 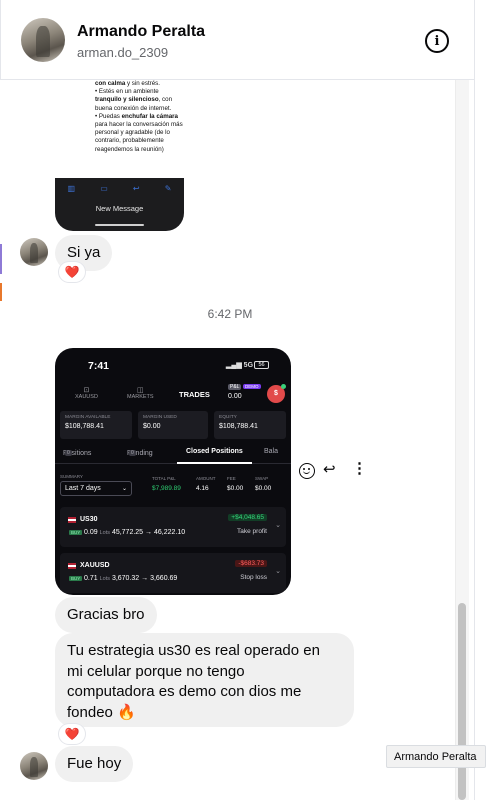 I want to click on folder-icon: ▭, so click(x=104, y=188).